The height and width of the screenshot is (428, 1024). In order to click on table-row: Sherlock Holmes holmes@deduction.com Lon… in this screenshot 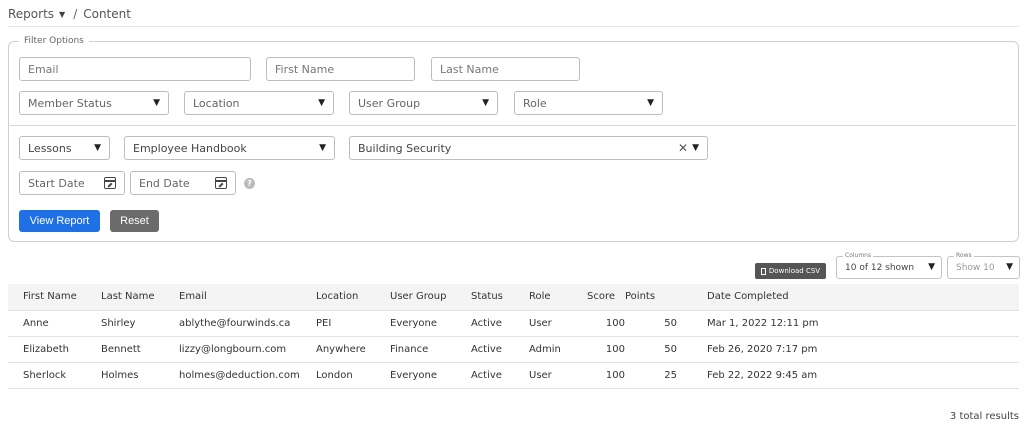, I will do `click(513, 375)`.